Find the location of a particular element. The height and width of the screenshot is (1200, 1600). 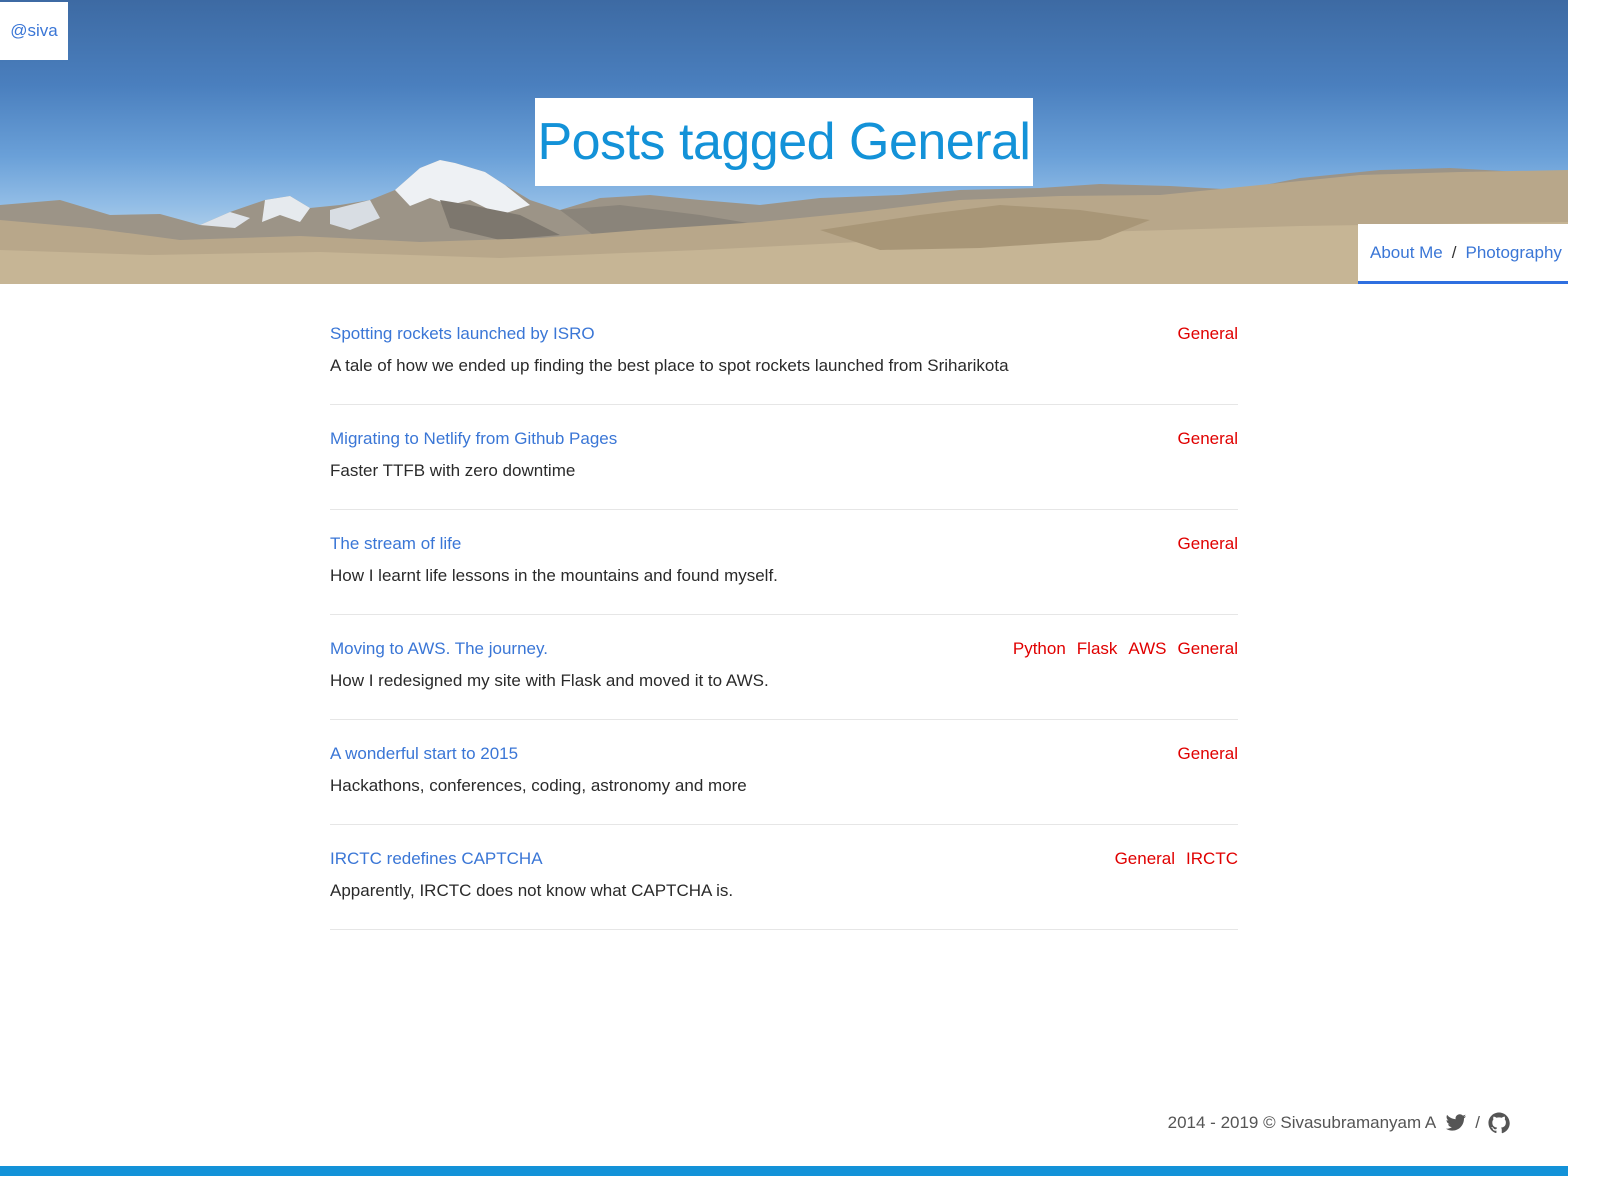

tag-link: Python is located at coordinates (1039, 649).